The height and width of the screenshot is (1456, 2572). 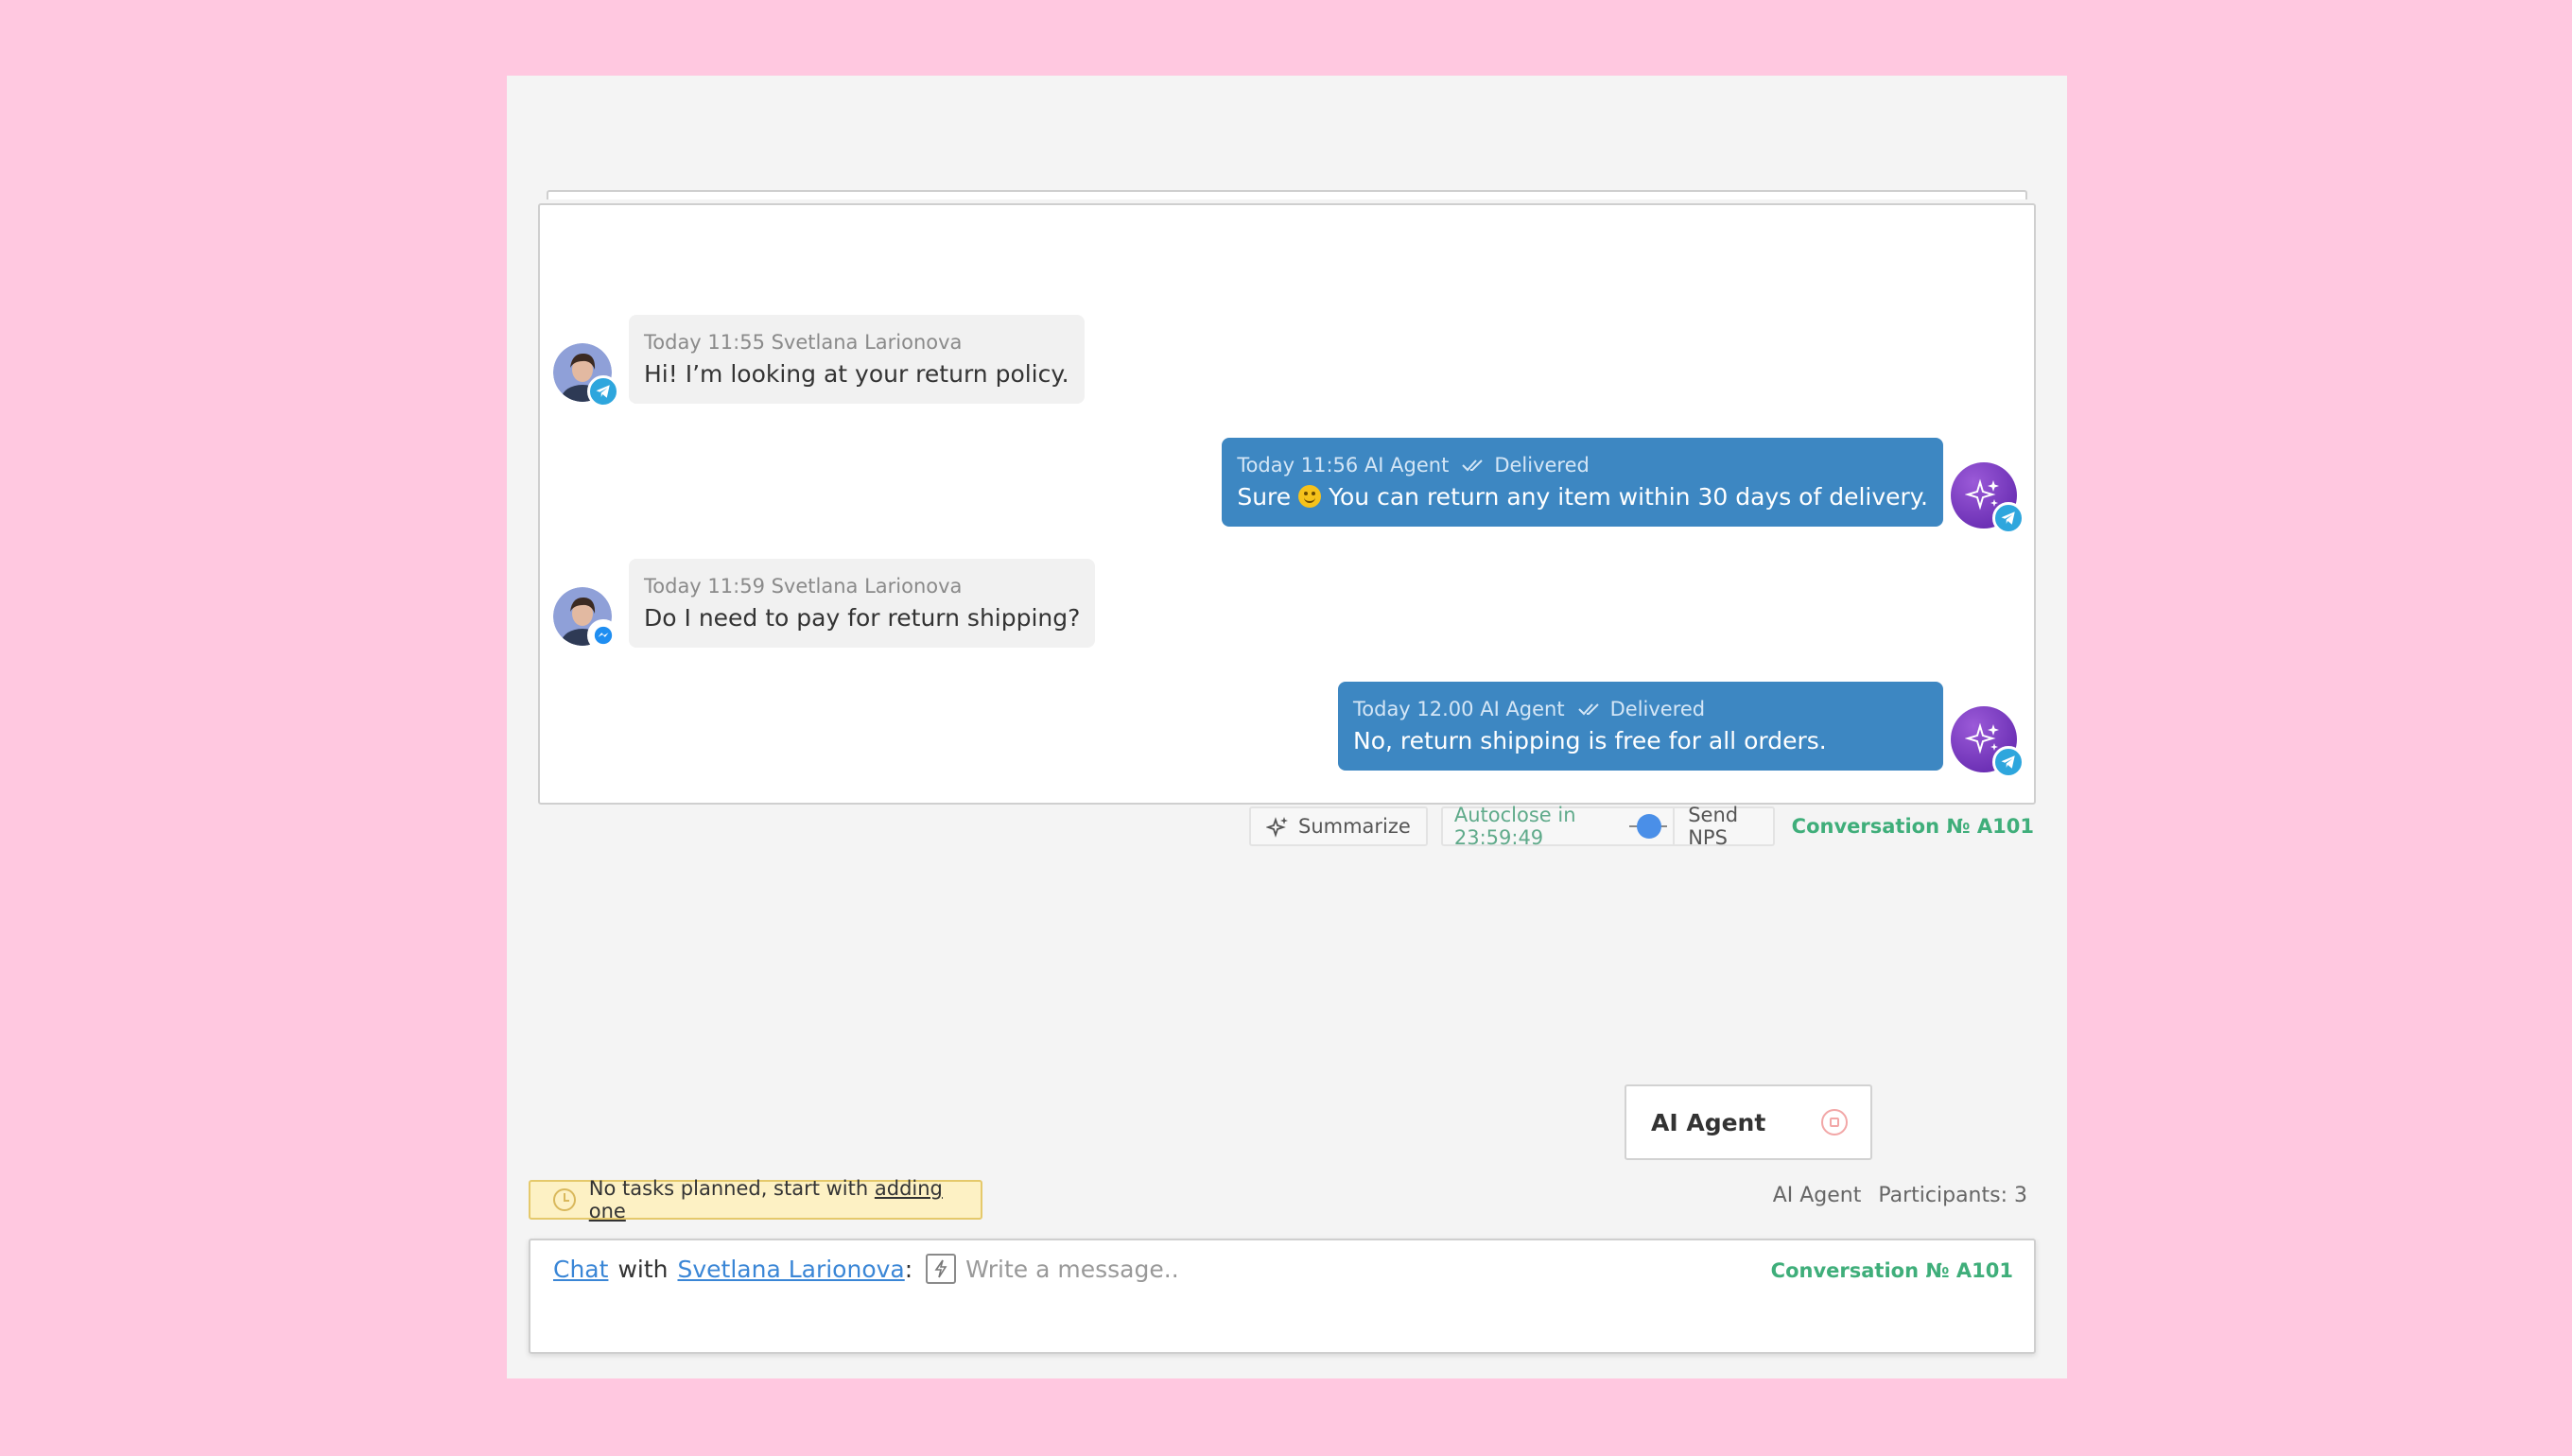 I want to click on send-nps-button: Send NPS, so click(x=1722, y=826).